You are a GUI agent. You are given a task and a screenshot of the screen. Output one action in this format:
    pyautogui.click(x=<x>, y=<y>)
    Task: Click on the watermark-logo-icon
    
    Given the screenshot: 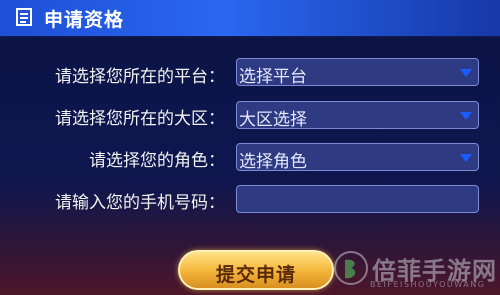 What is the action you would take?
    pyautogui.click(x=351, y=268)
    